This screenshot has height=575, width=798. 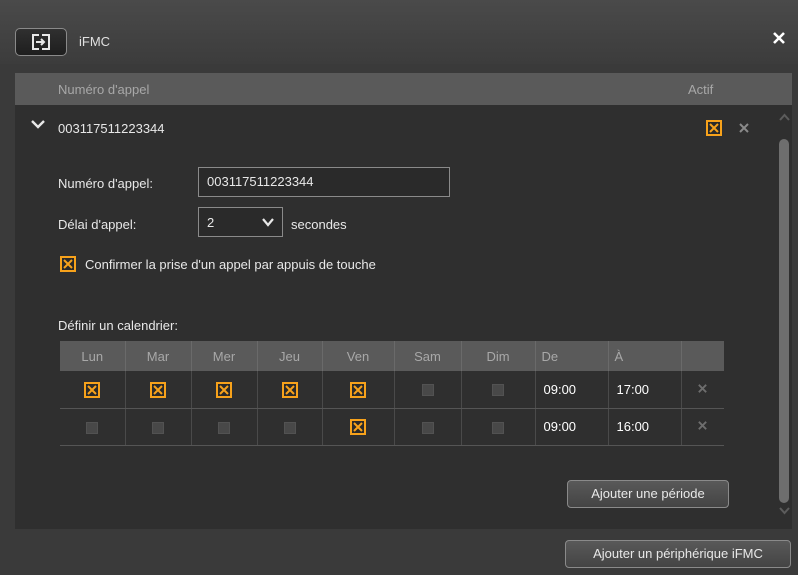 What do you see at coordinates (118, 325) in the screenshot?
I see `calendar-label: Définir un calendrier:` at bounding box center [118, 325].